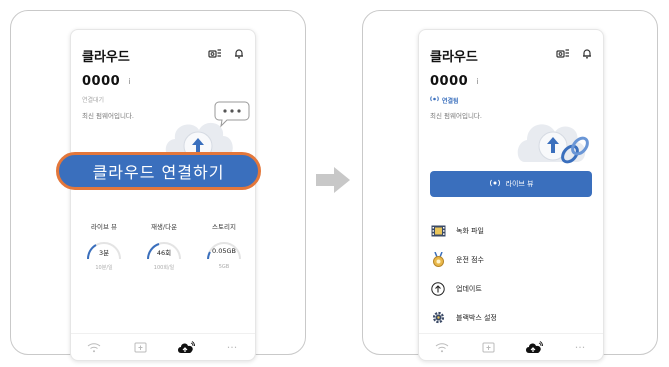 The image size is (669, 367). Describe the element at coordinates (164, 268) in the screenshot. I see `stat-caption: 100회/일` at that location.